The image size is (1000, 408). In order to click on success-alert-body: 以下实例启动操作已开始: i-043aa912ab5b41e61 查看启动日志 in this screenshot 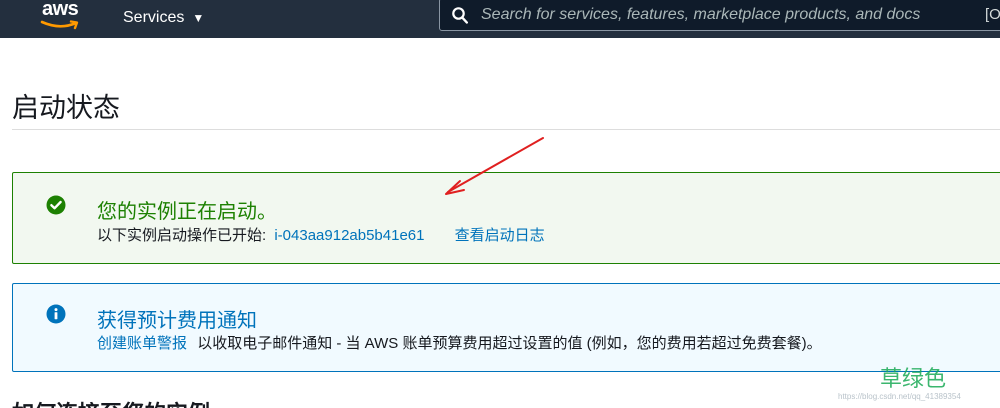, I will do `click(321, 234)`.